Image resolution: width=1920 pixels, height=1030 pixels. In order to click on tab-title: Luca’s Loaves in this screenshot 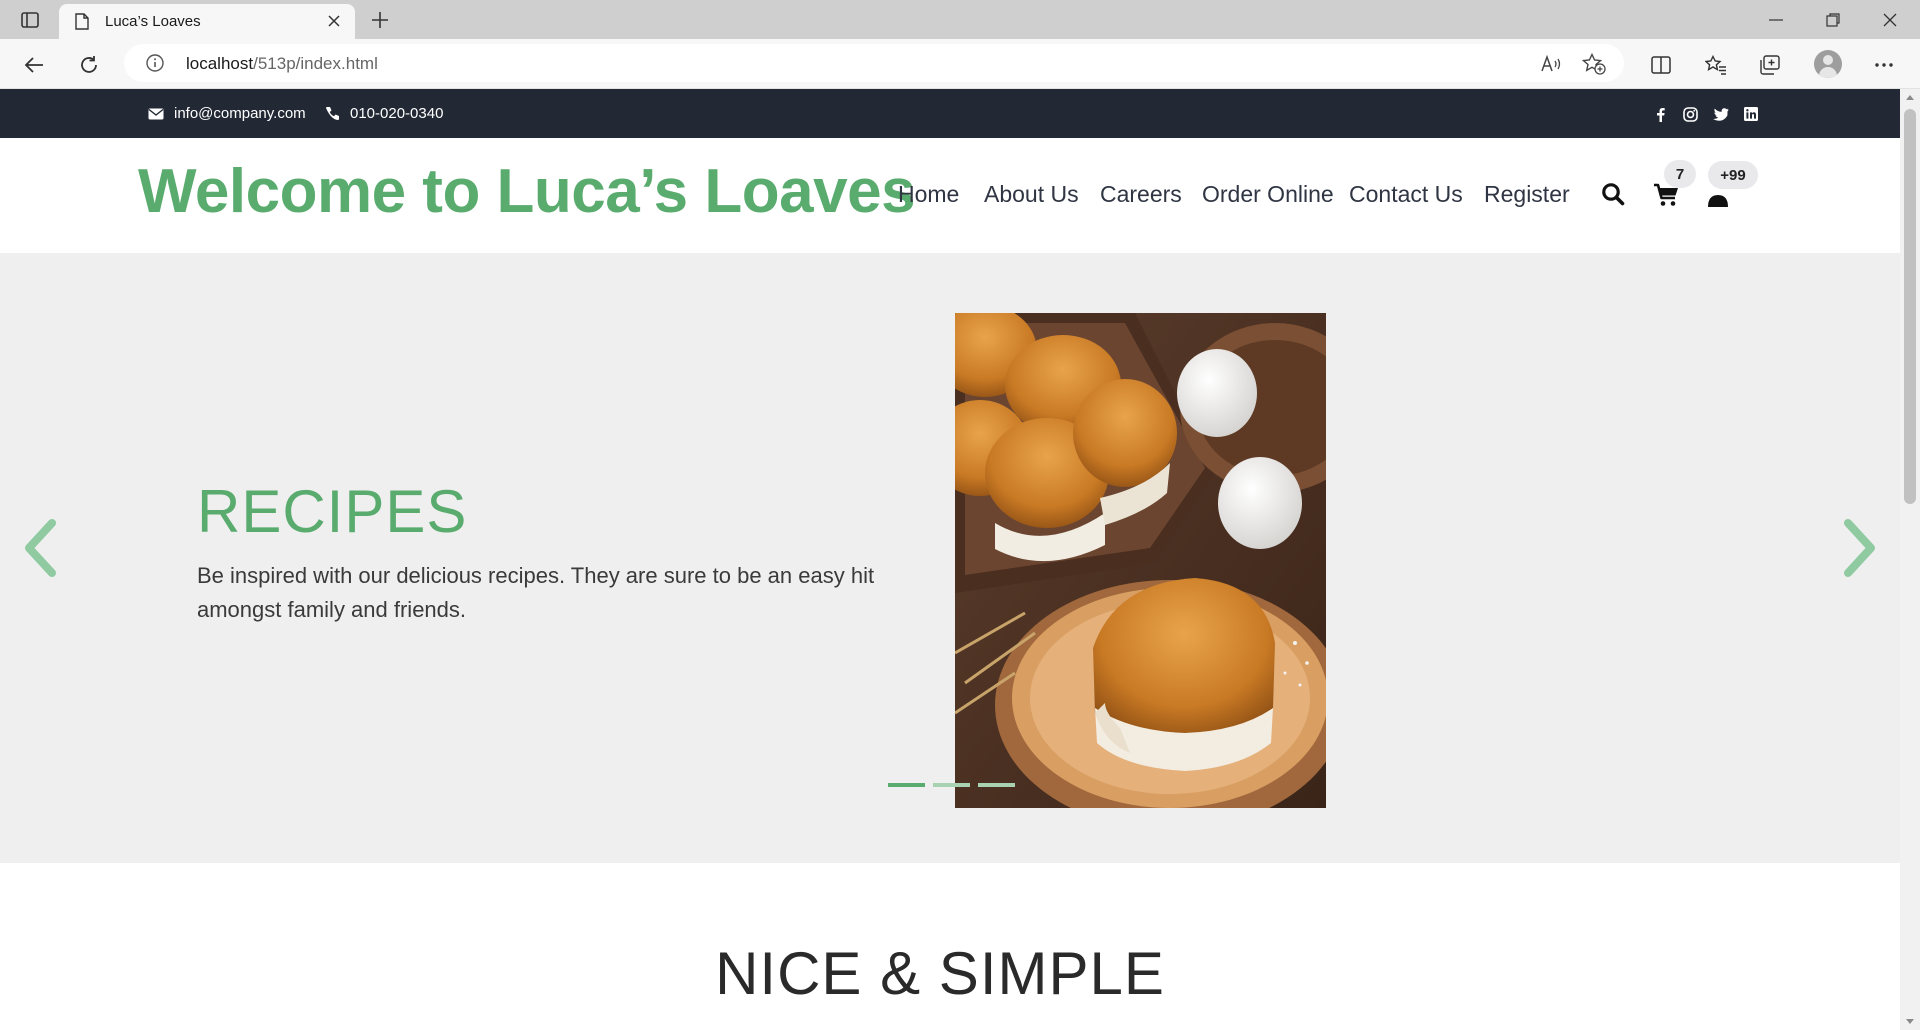, I will do `click(153, 21)`.